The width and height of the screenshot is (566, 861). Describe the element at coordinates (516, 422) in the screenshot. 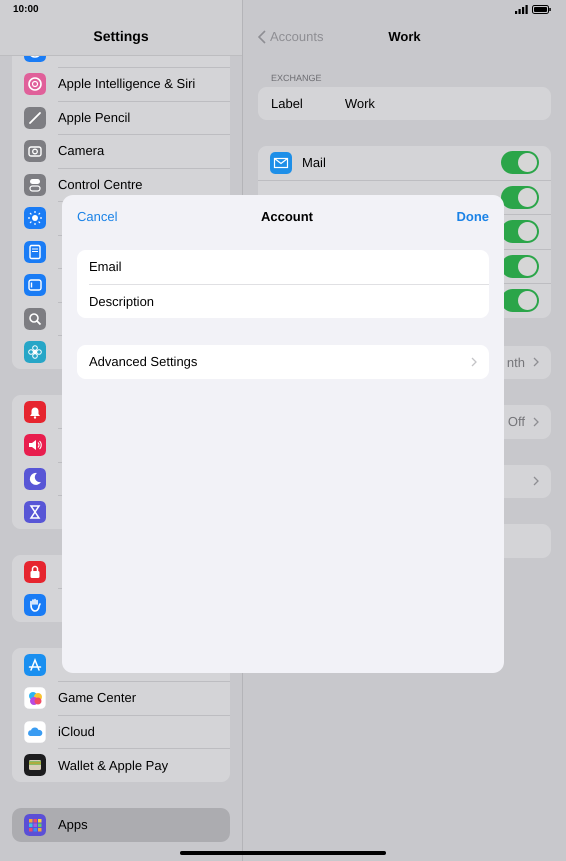

I see `row-value: Off` at that location.